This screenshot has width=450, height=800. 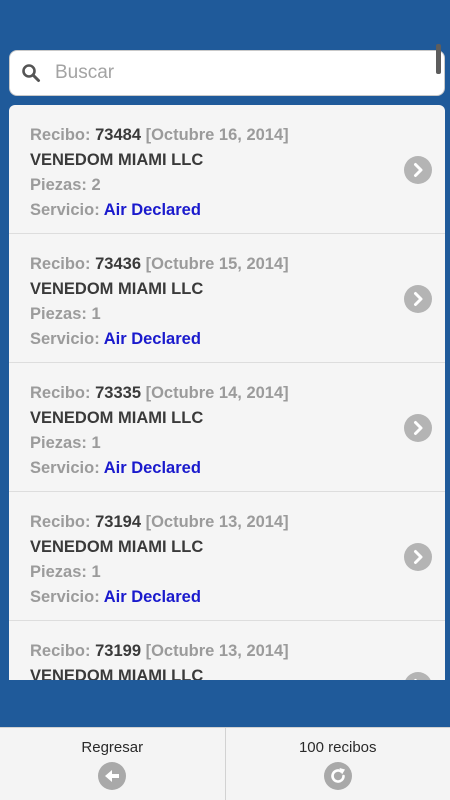 I want to click on receipt-number: 73194, so click(x=118, y=522).